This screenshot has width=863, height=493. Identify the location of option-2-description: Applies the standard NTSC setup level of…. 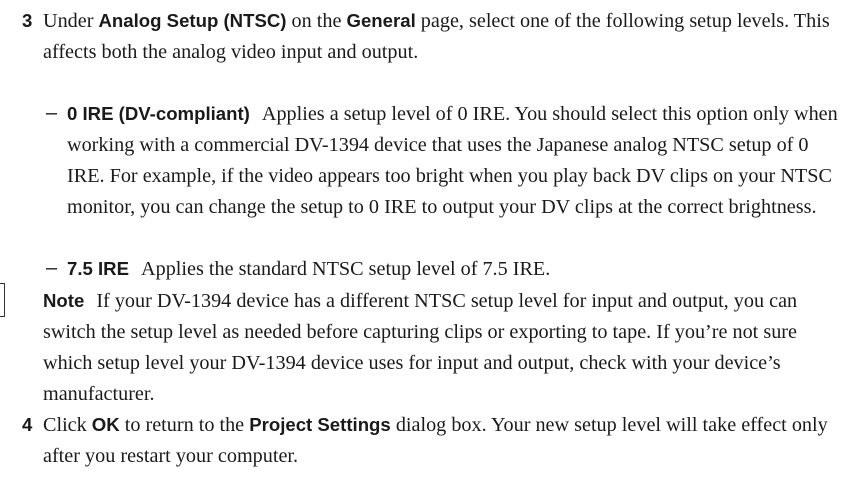
(346, 269).